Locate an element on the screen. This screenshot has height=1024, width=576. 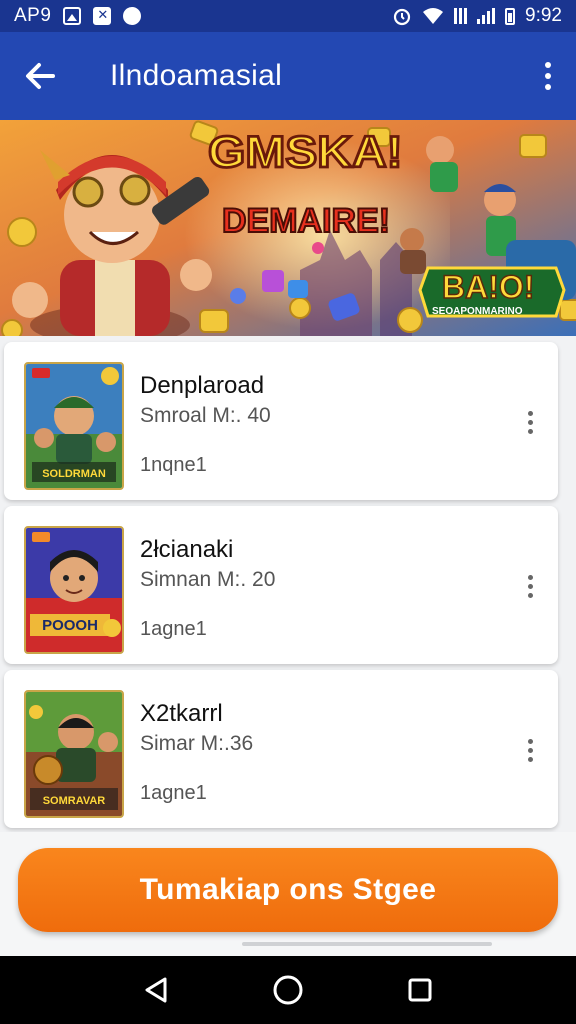
app-icon is located at coordinates (132, 16).